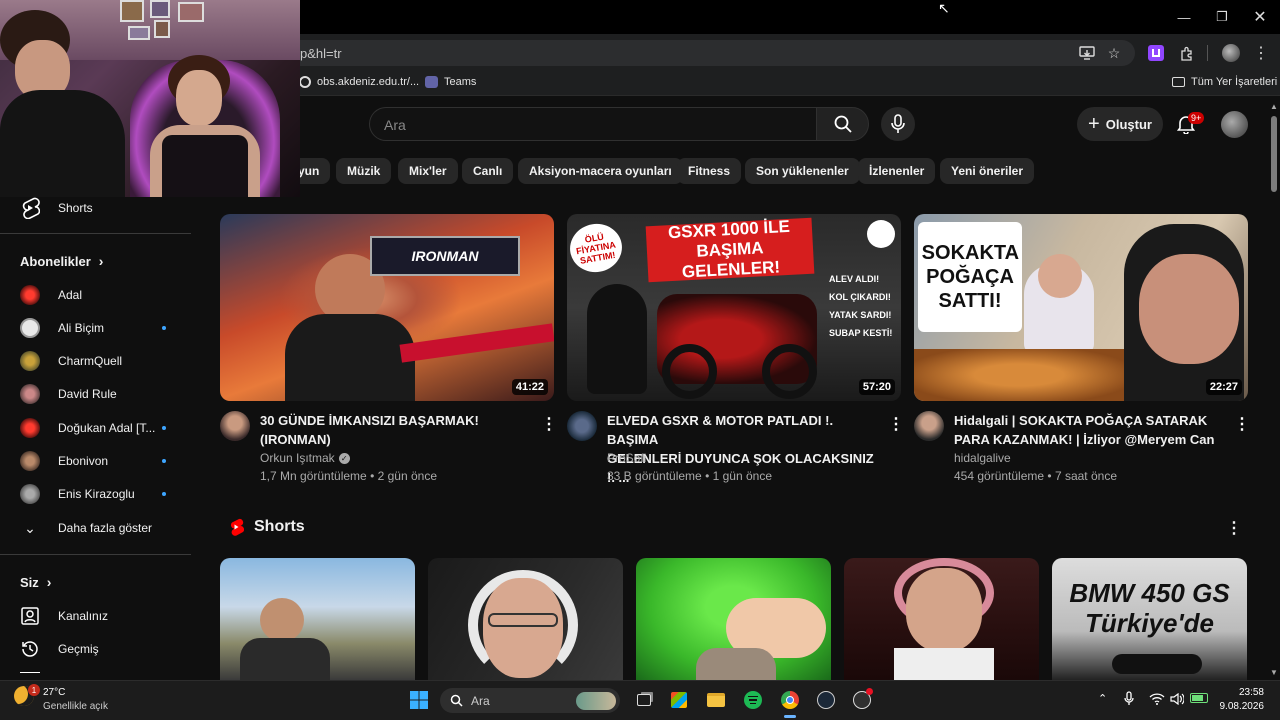 The height and width of the screenshot is (720, 1280). I want to click on sidebar-item-subscription: David Rule, so click(68, 394).